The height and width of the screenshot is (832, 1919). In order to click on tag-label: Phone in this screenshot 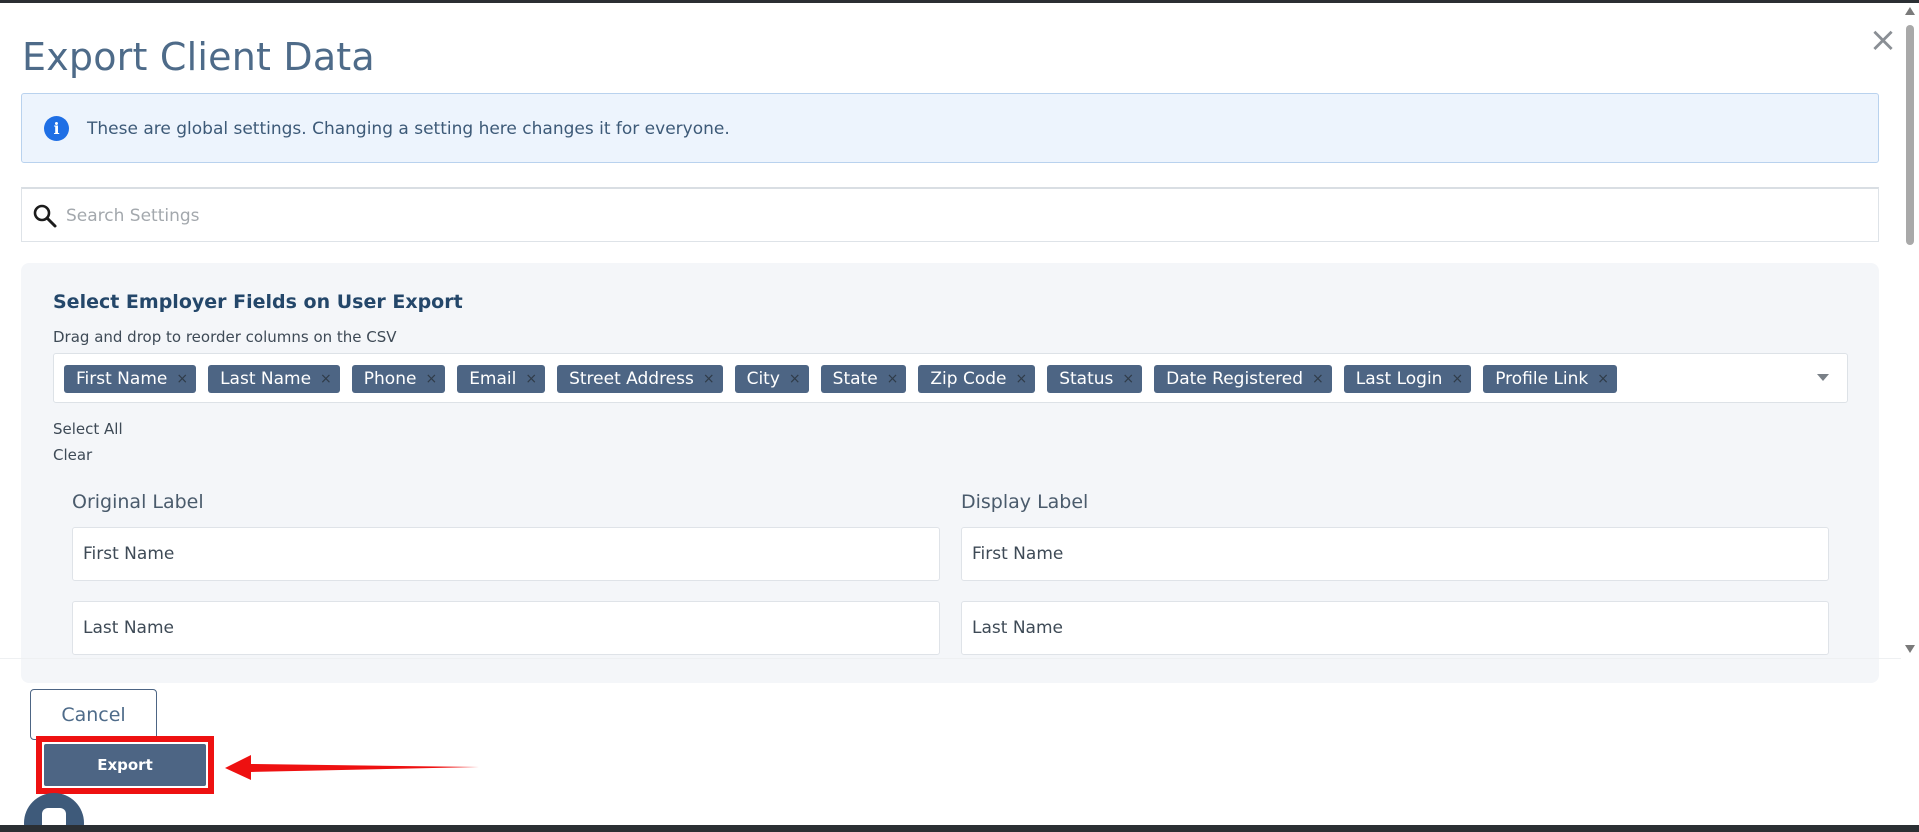, I will do `click(390, 379)`.